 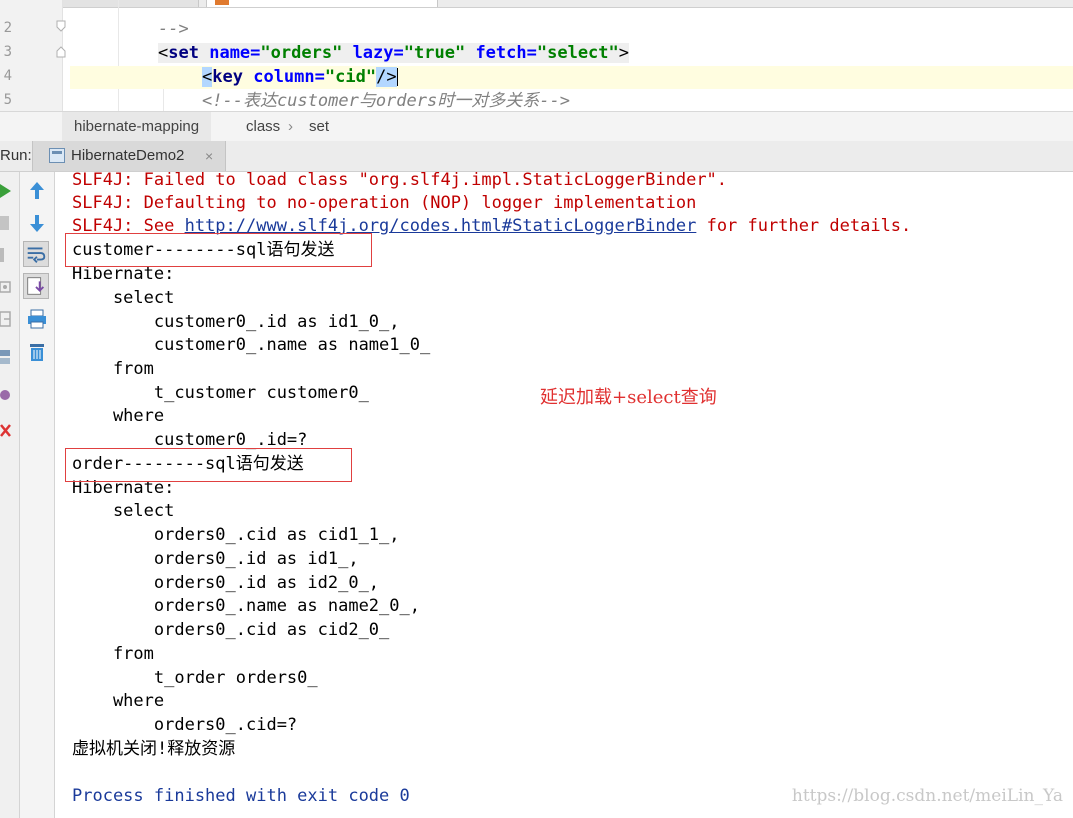 I want to click on run-tab-label: HibernateDemo2, so click(x=128, y=155).